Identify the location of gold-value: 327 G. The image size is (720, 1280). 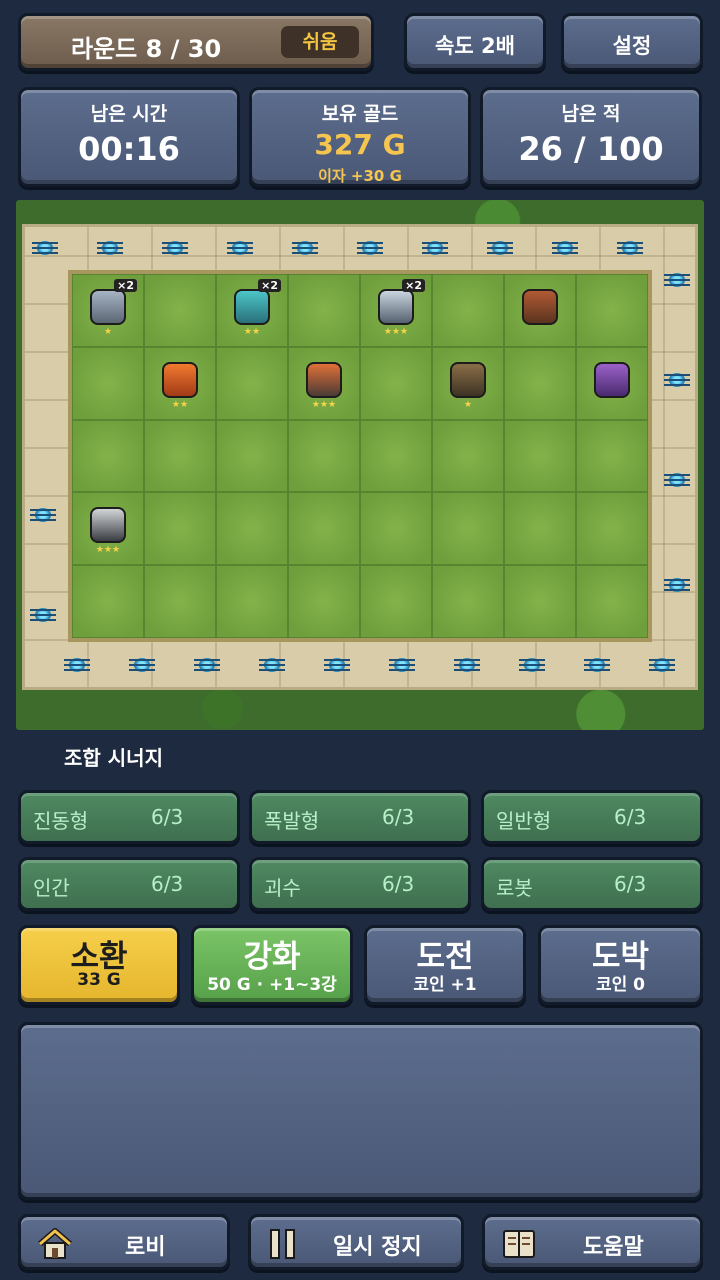
(360, 144).